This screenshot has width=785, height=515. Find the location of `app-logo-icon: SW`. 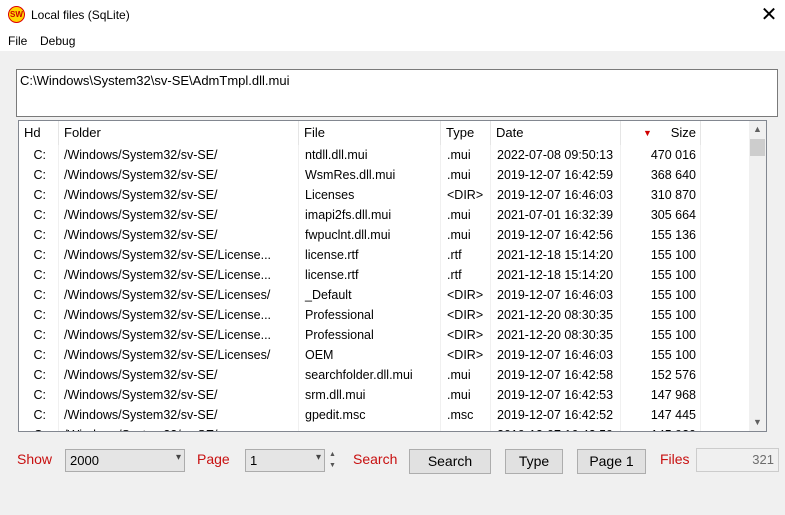

app-logo-icon: SW is located at coordinates (16, 14).